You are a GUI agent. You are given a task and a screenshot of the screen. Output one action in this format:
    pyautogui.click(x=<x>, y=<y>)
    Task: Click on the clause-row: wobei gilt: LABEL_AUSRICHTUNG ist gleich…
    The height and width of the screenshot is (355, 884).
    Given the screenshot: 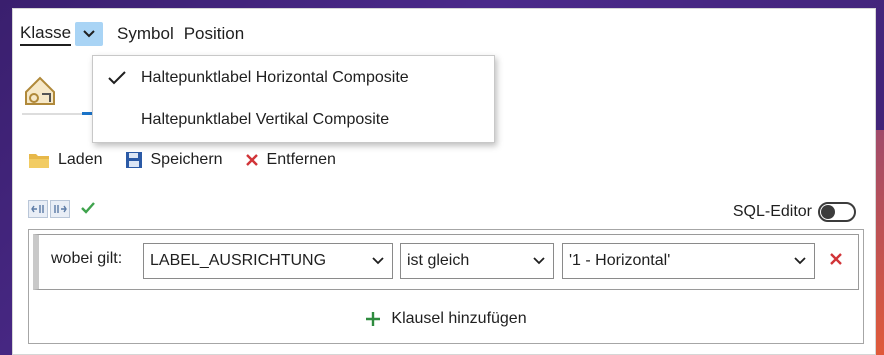 What is the action you would take?
    pyautogui.click(x=446, y=262)
    